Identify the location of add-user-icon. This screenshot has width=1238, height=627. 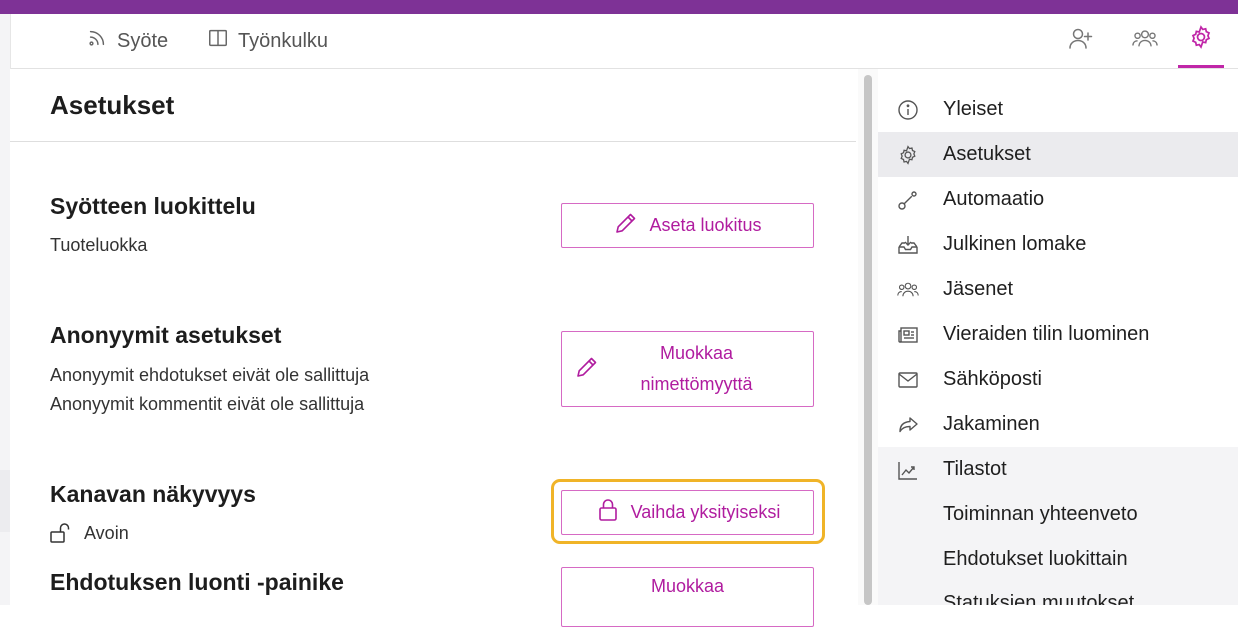
(1080, 41).